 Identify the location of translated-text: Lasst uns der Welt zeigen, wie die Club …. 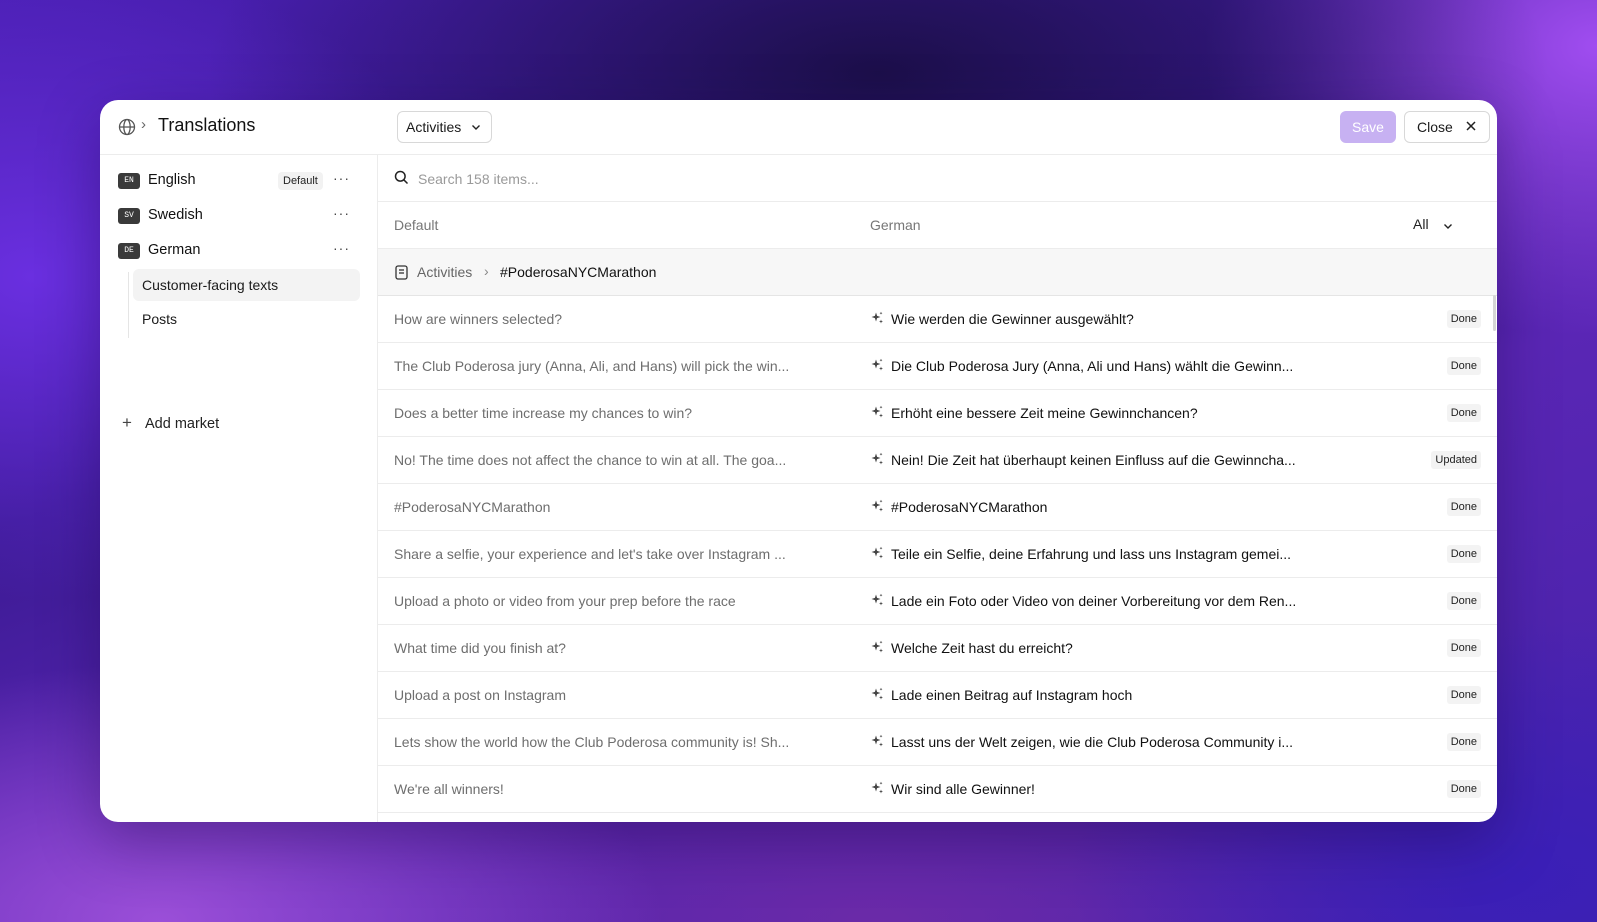
(1092, 742).